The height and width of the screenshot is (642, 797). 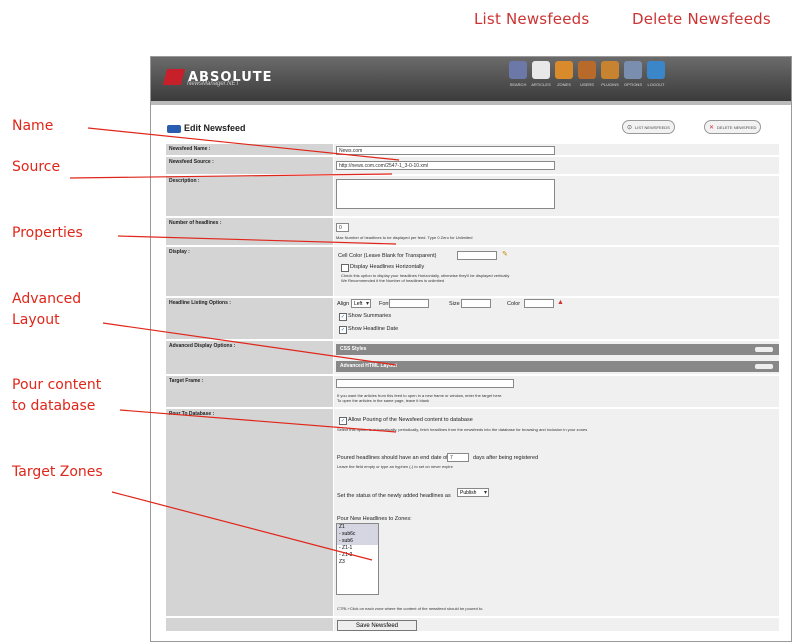 I want to click on annotation-line-pour, so click(x=258, y=421).